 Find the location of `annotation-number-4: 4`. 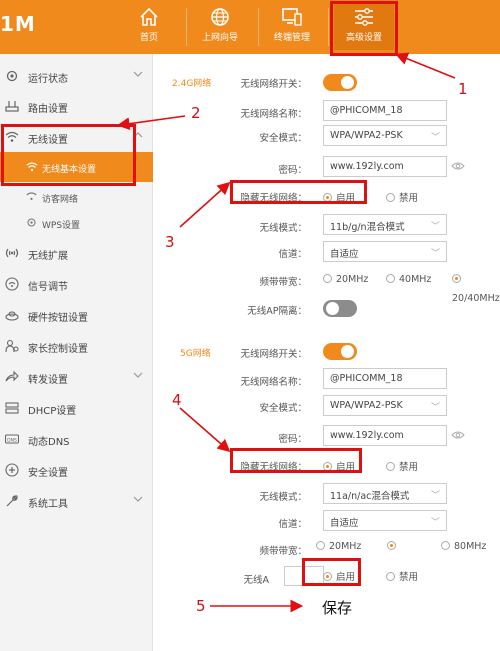

annotation-number-4: 4 is located at coordinates (177, 400).